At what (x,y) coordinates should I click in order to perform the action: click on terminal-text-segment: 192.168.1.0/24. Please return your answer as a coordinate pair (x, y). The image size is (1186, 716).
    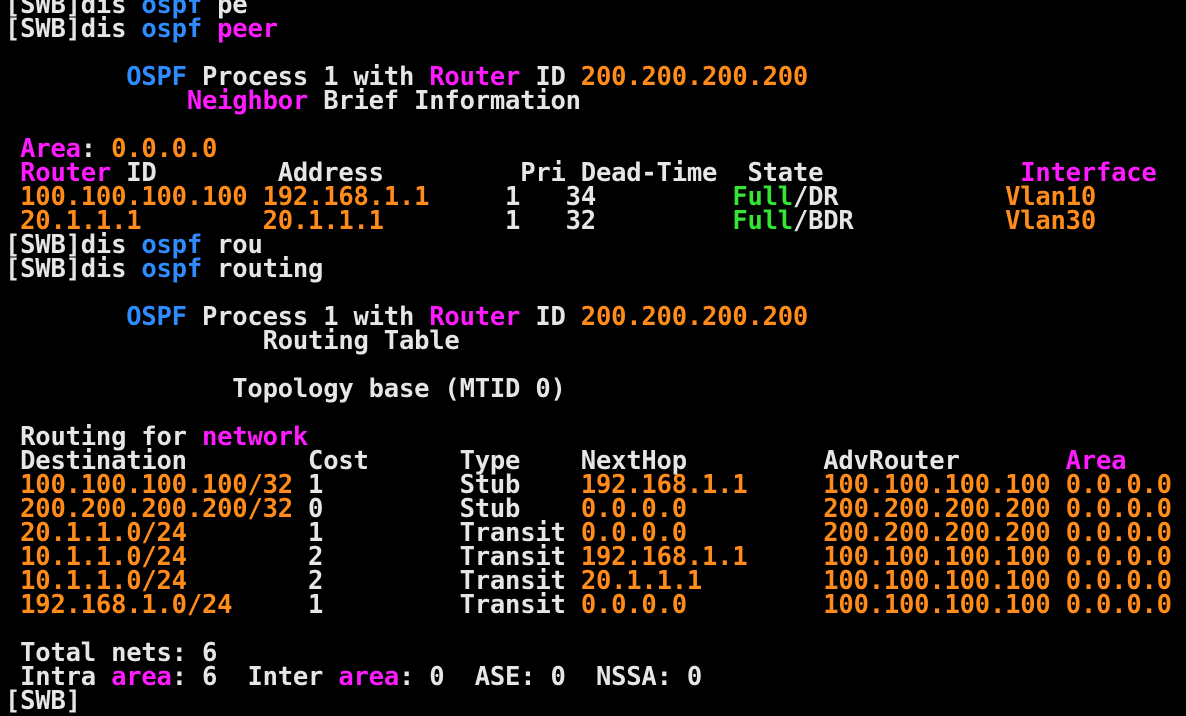
    Looking at the image, I should click on (126, 605).